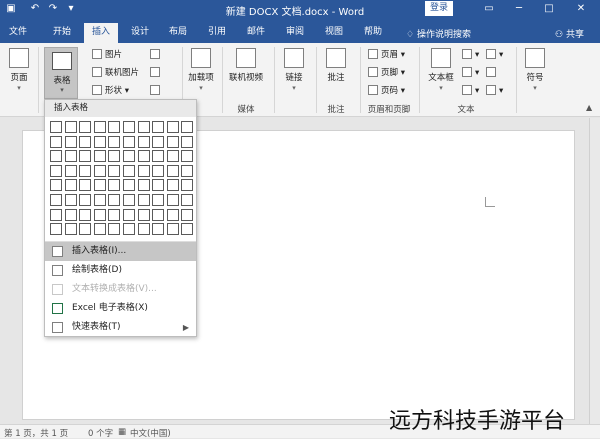  What do you see at coordinates (334, 33) in the screenshot?
I see `tab-view: 视图` at bounding box center [334, 33].